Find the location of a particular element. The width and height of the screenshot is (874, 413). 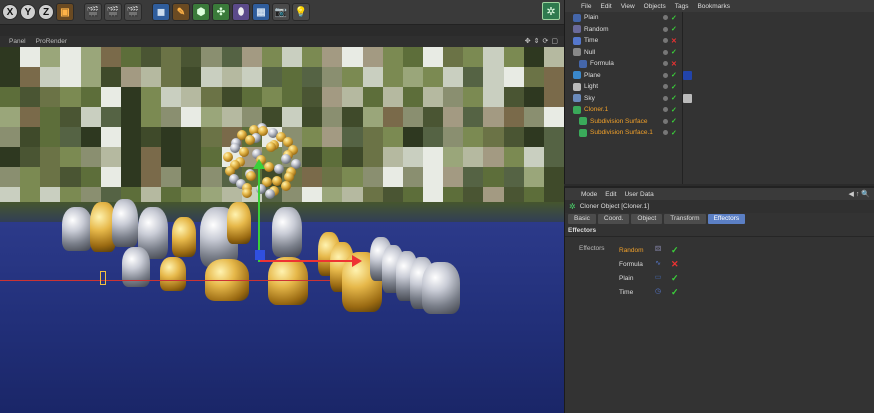

cube-icon: ◼ is located at coordinates (161, 12).